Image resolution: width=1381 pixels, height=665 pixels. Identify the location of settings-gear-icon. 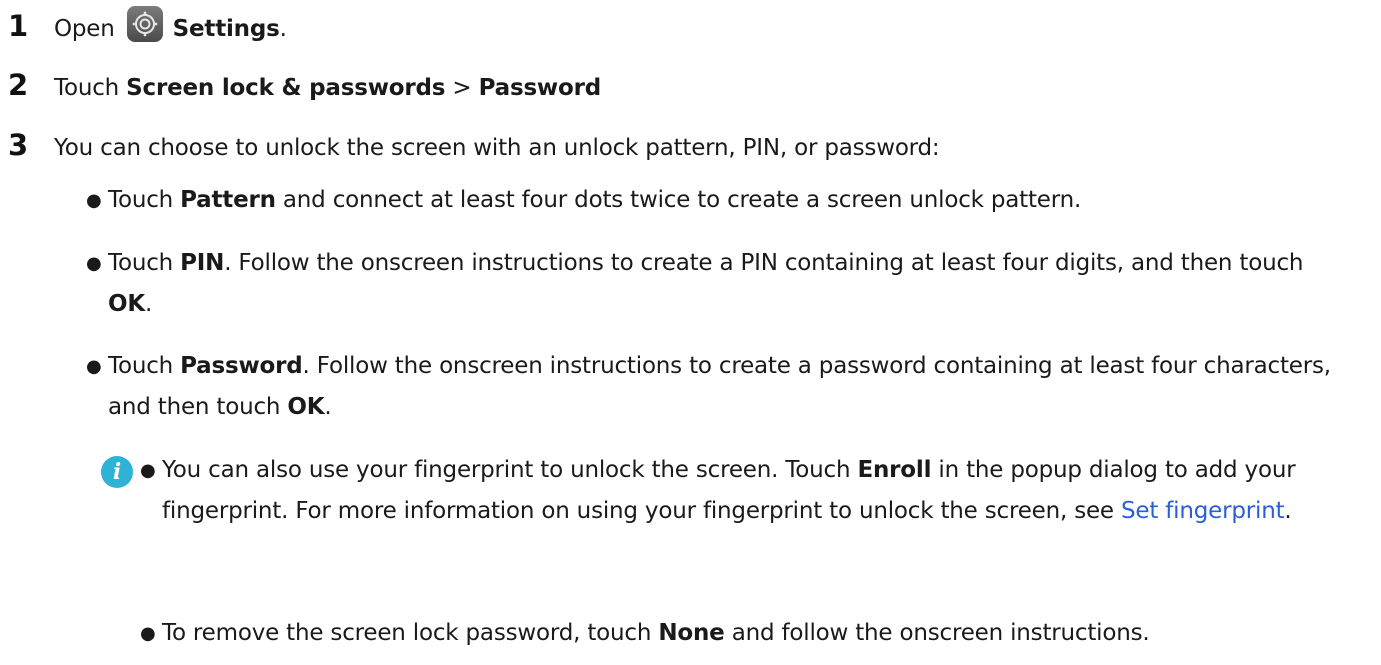
(144, 24).